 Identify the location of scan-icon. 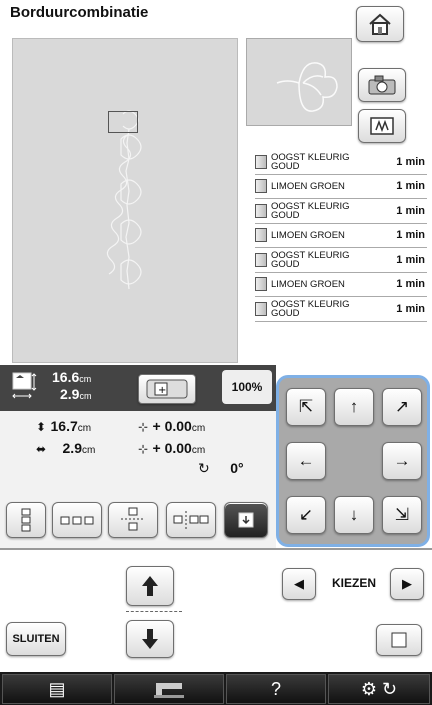
(382, 126).